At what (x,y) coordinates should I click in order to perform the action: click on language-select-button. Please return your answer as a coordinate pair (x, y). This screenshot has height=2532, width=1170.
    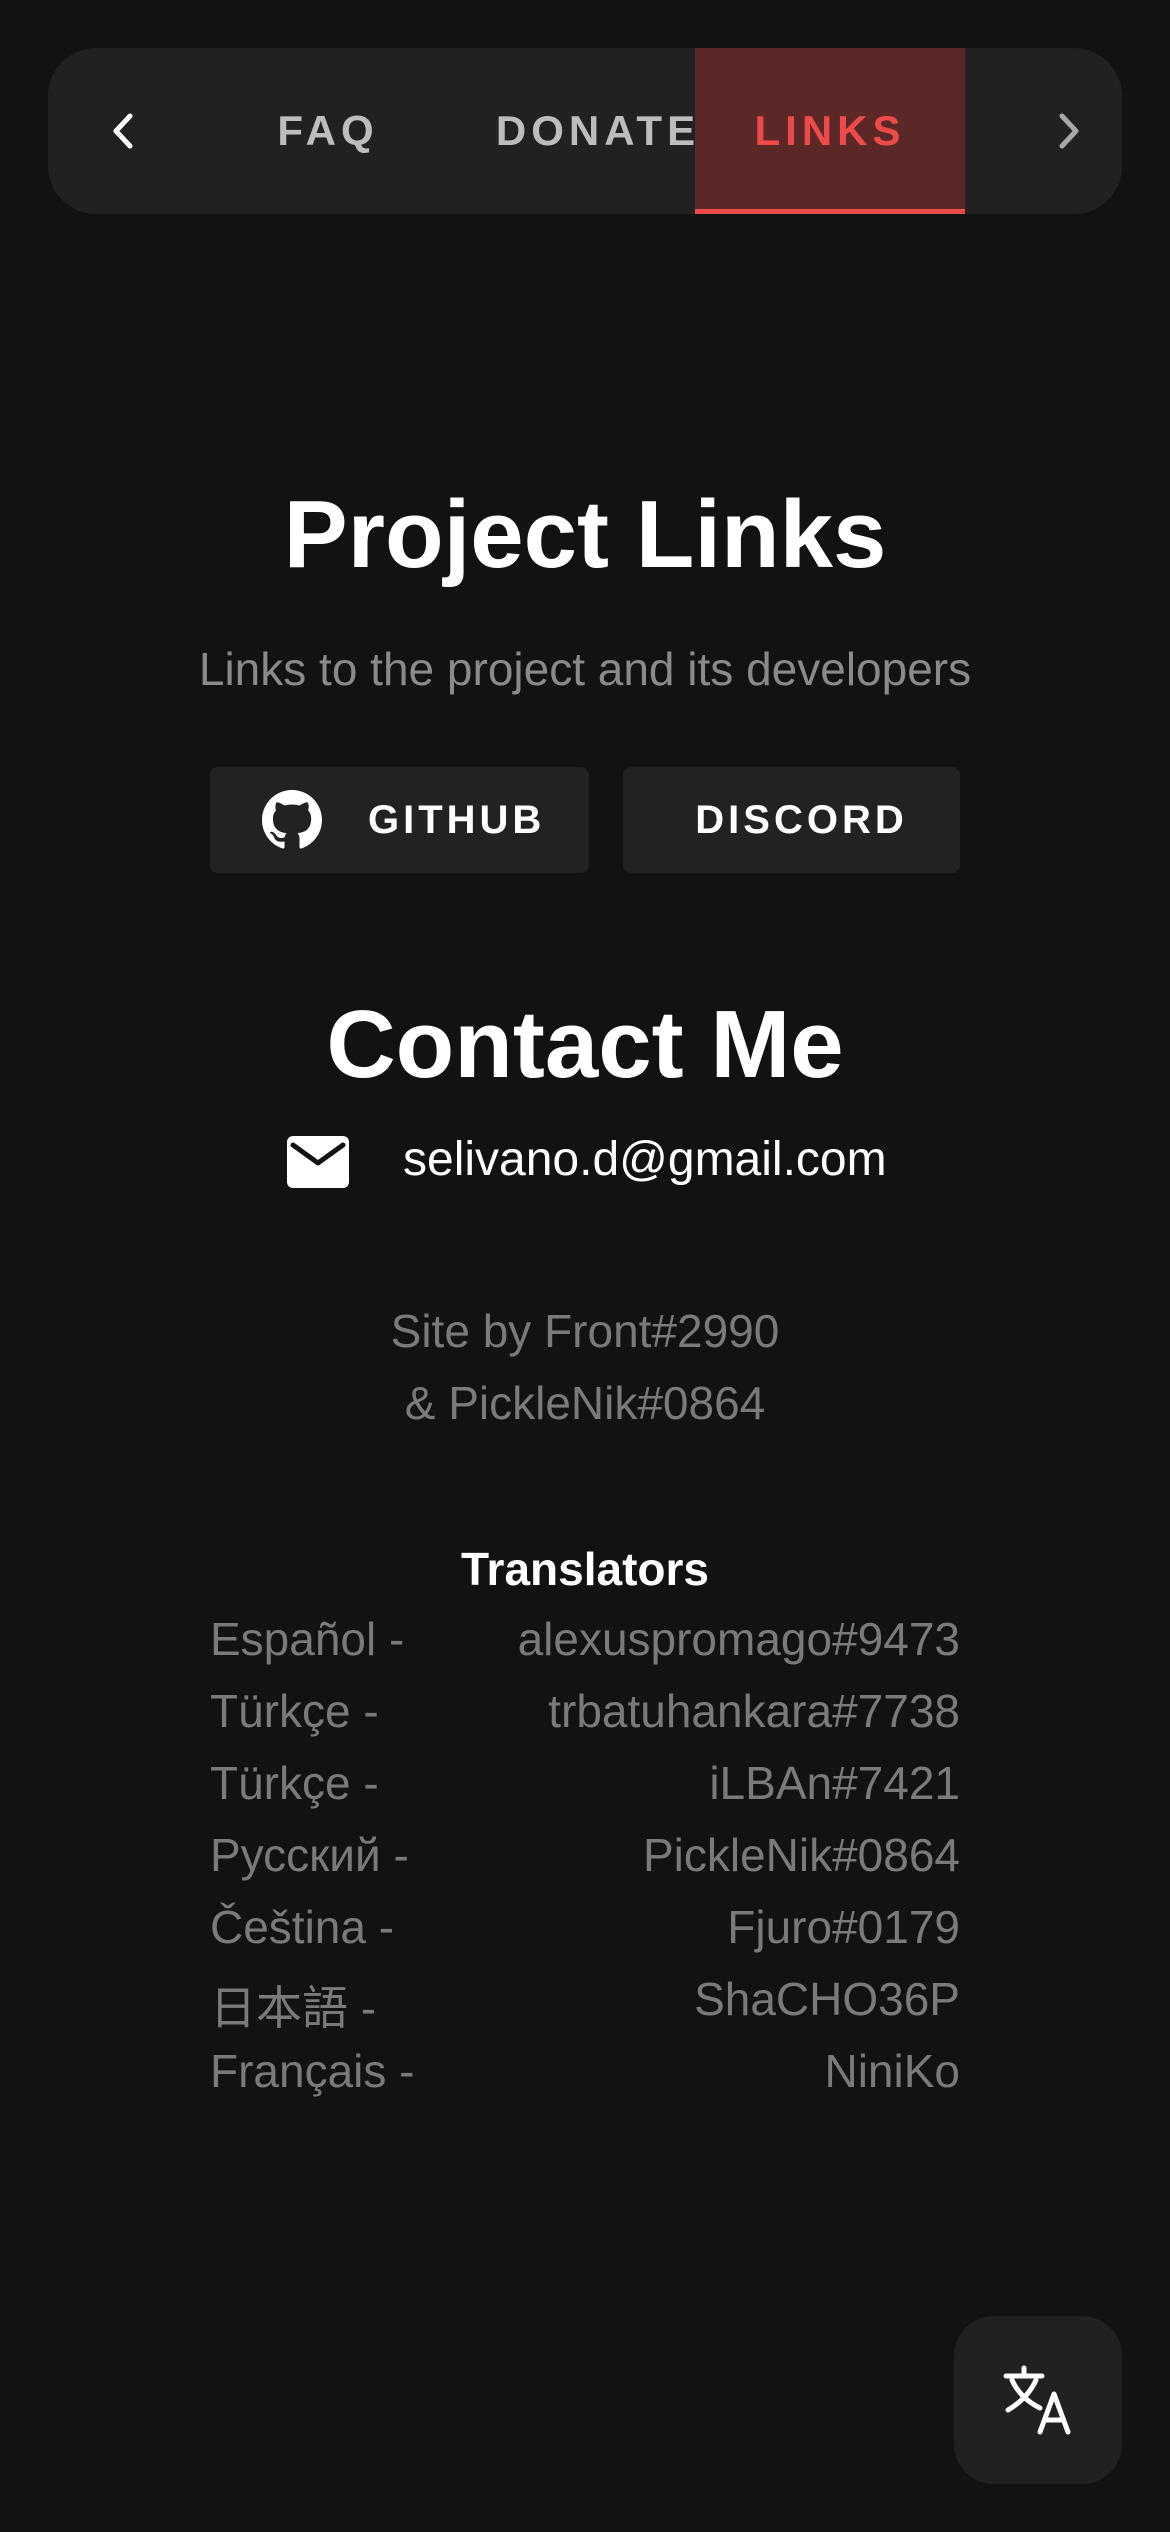
    Looking at the image, I should click on (1038, 2400).